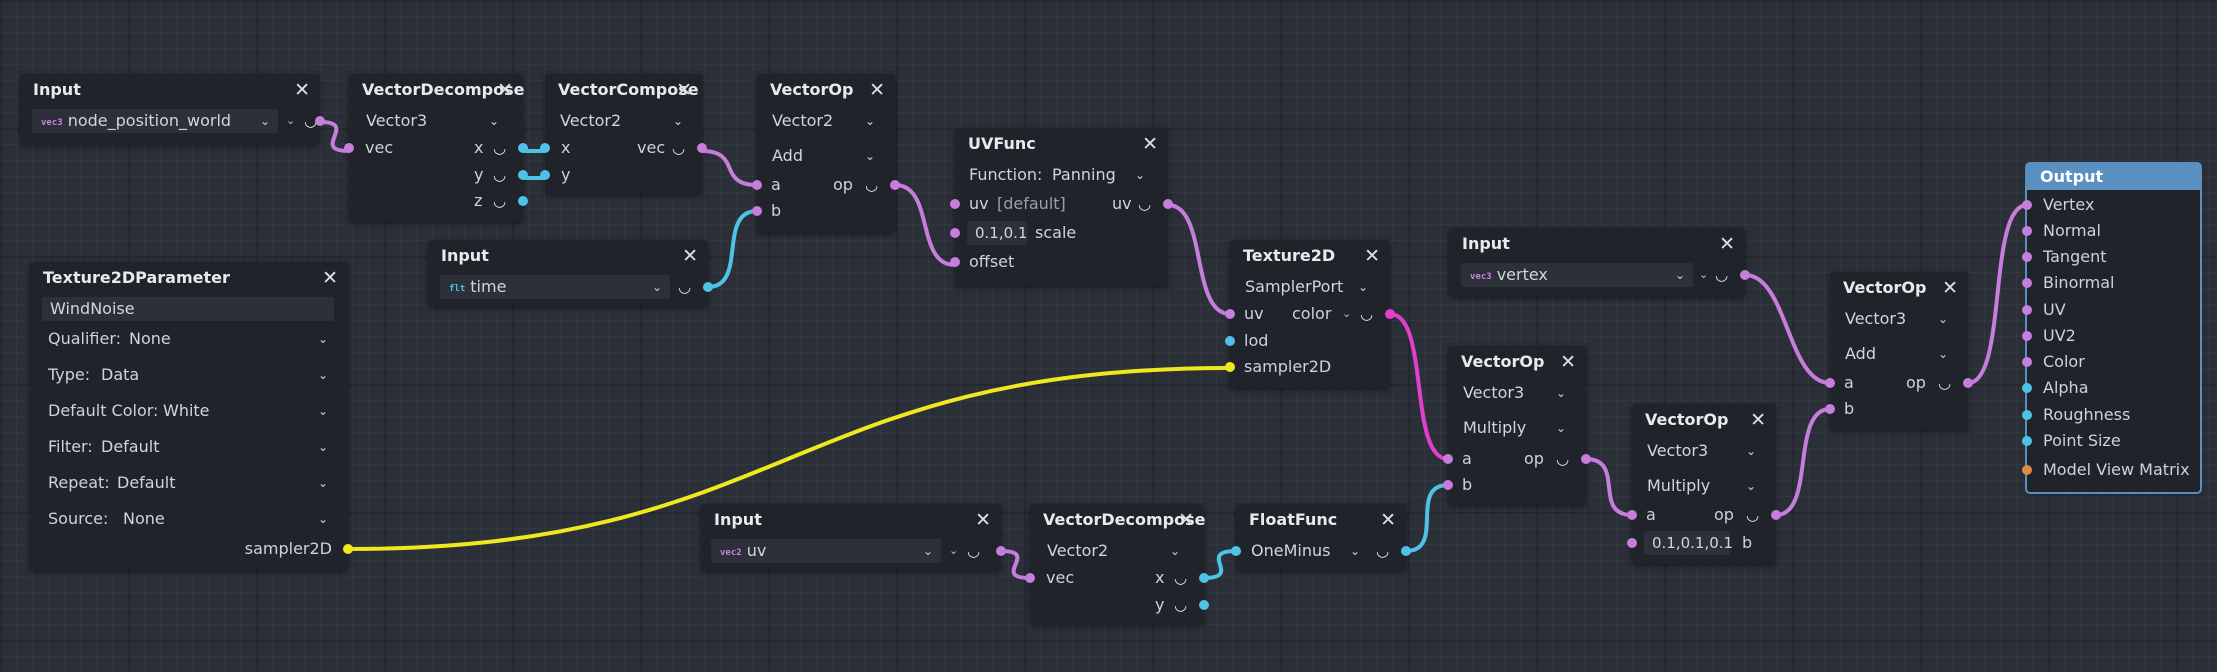 The image size is (2217, 672). What do you see at coordinates (1305, 551) in the screenshot?
I see `function-select: OneMinus ⌄` at bounding box center [1305, 551].